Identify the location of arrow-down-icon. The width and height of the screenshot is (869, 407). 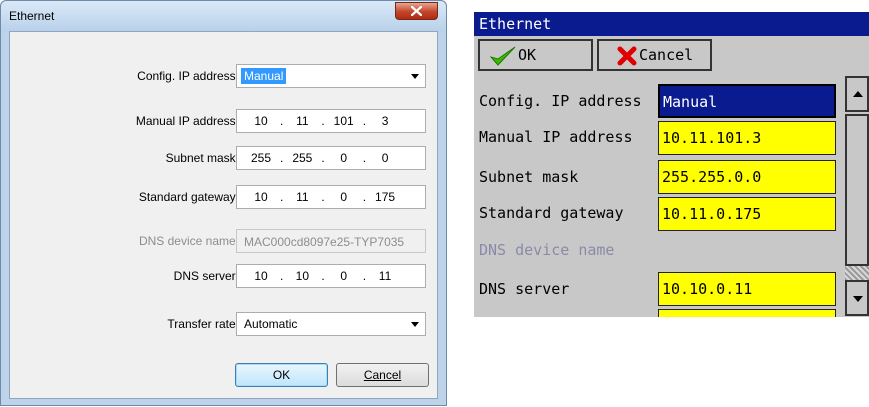
(858, 299).